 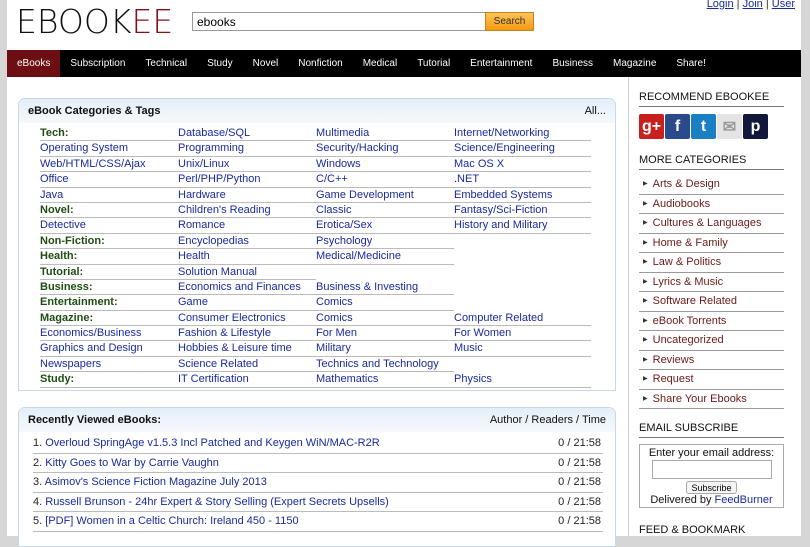 I want to click on more-category-item: ▶ Reviews, so click(x=711, y=360).